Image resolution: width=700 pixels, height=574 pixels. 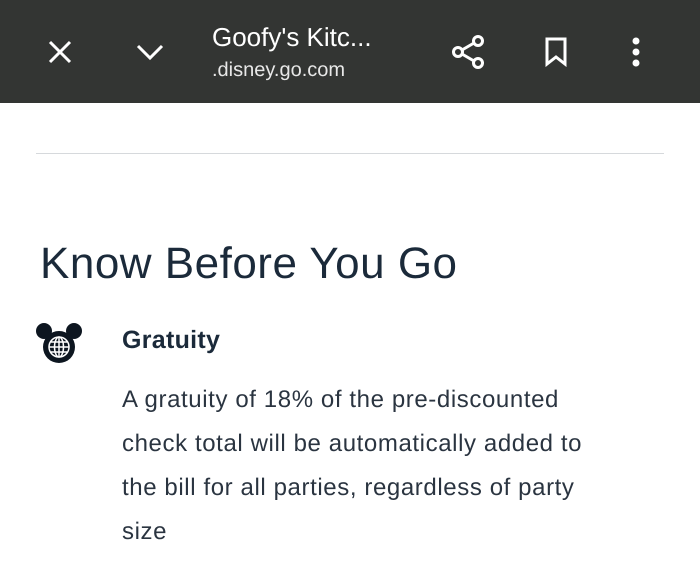 I want to click on section-heading: Know Before You Go, so click(x=249, y=264).